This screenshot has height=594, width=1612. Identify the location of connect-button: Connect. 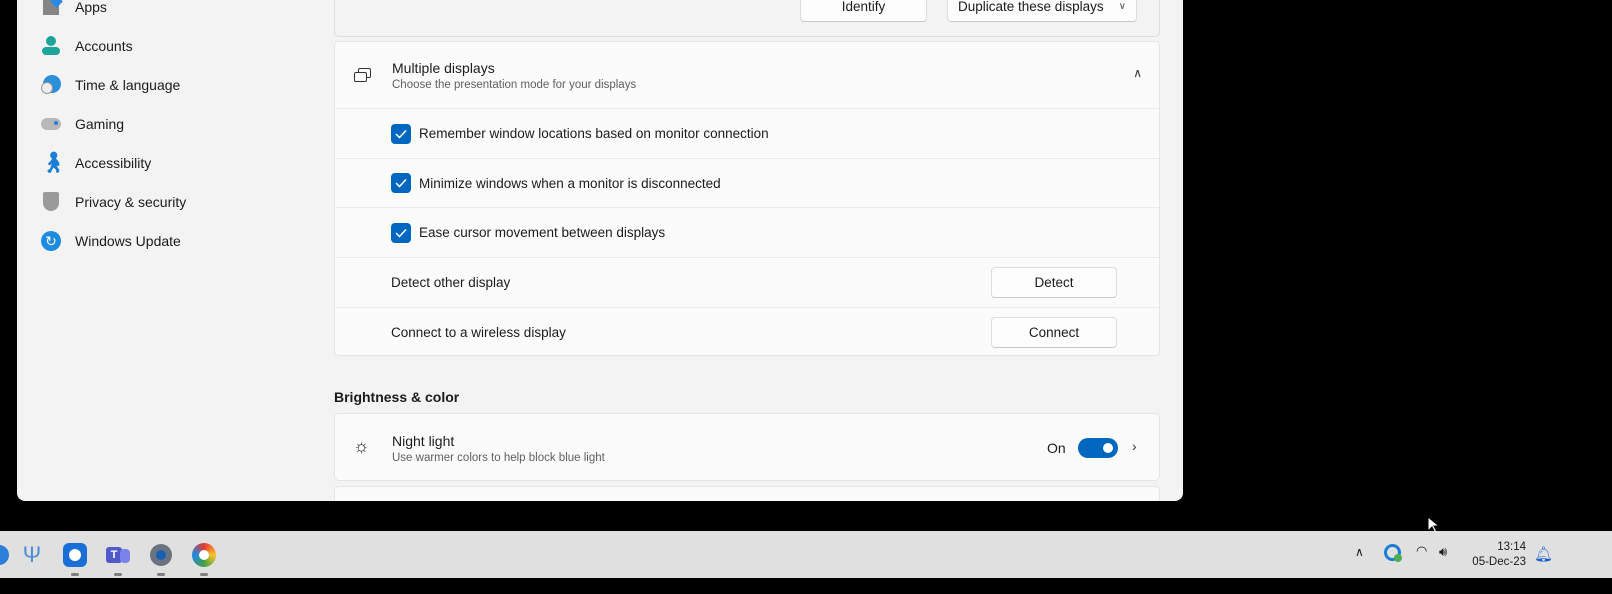
(1054, 332).